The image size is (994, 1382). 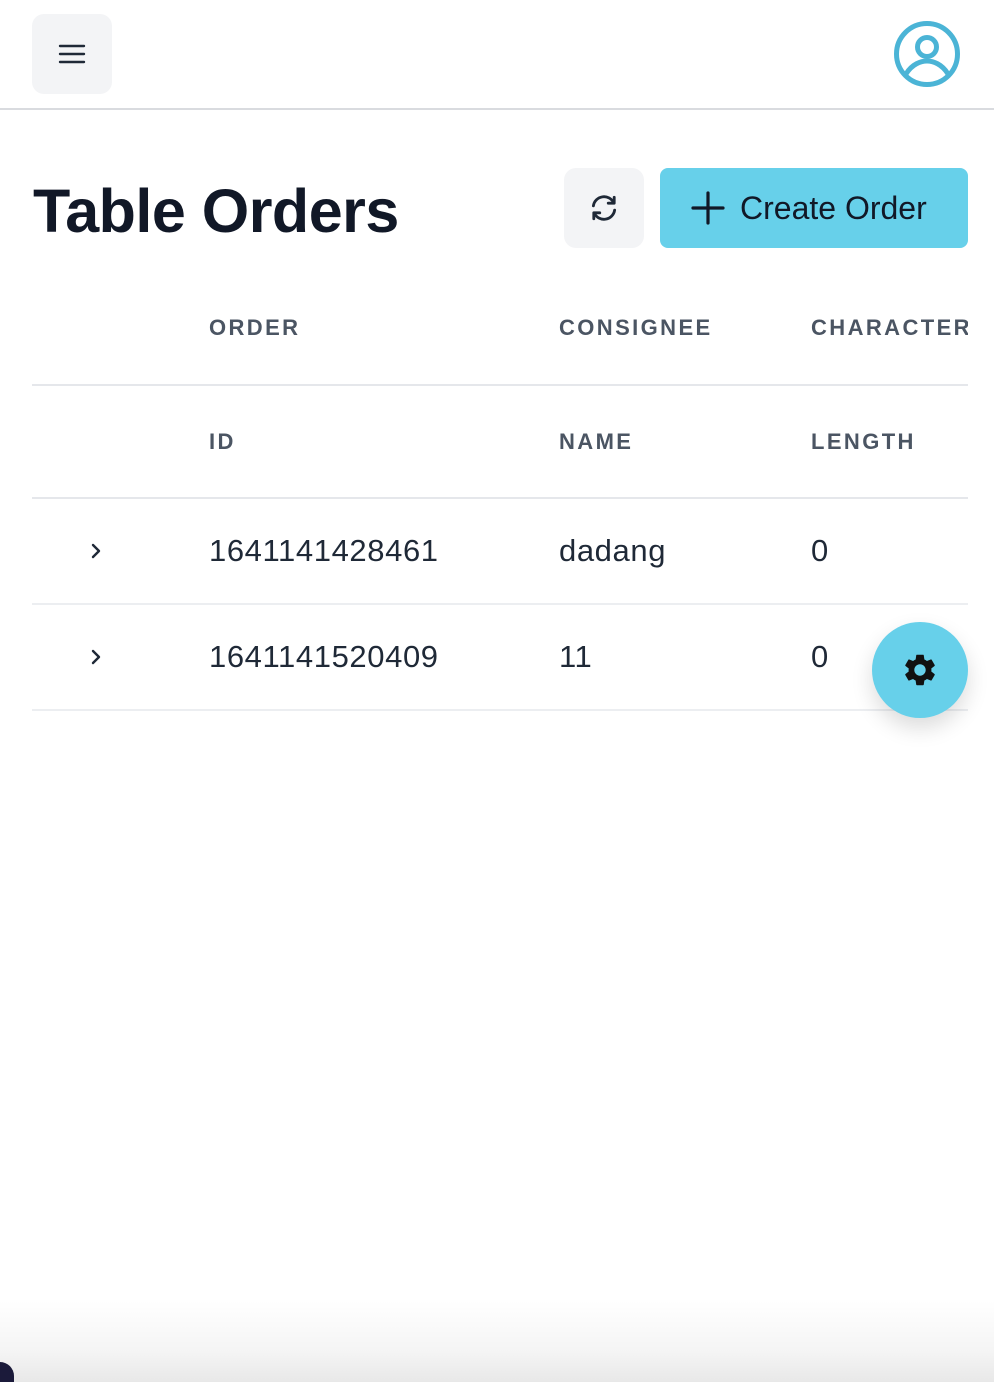 What do you see at coordinates (576, 656) in the screenshot?
I see `consignee-name-cell: 11` at bounding box center [576, 656].